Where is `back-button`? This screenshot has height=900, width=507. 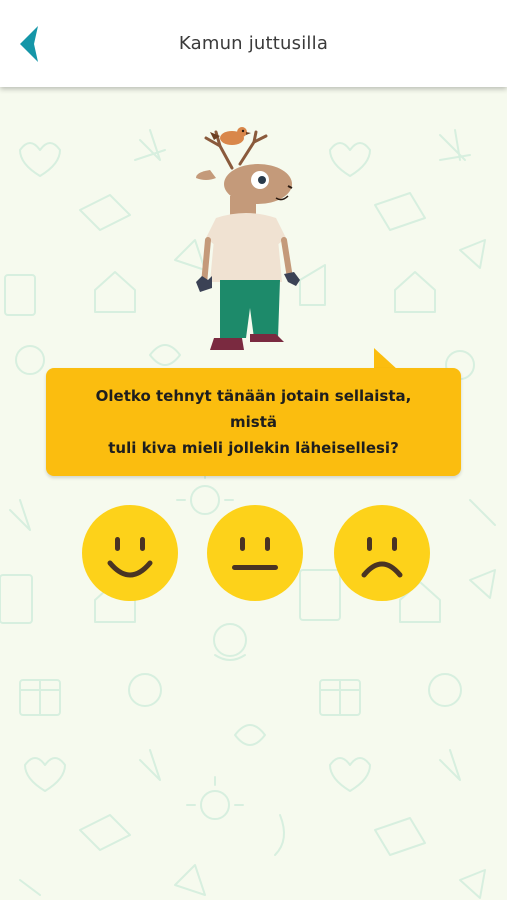 back-button is located at coordinates (34, 44).